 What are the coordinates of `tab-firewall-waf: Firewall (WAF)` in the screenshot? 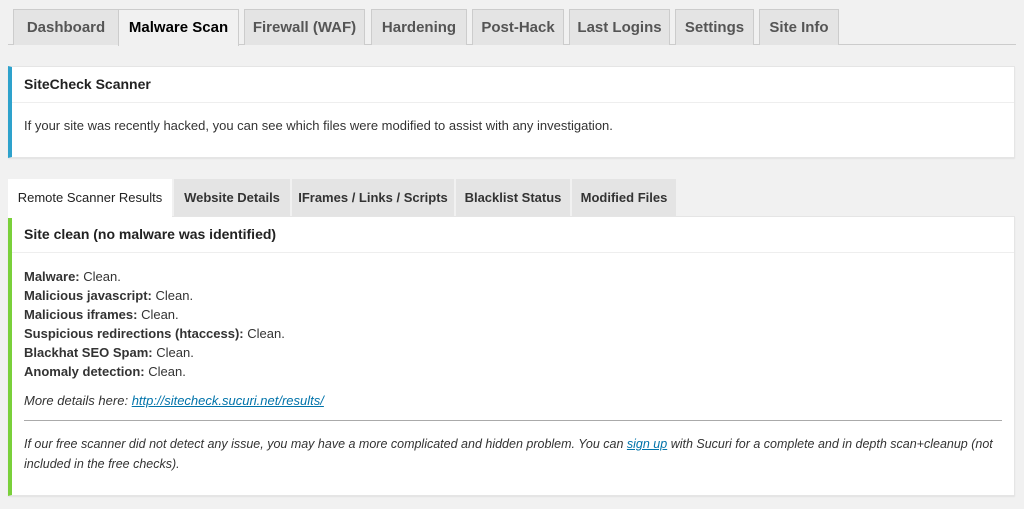 It's located at (304, 27).